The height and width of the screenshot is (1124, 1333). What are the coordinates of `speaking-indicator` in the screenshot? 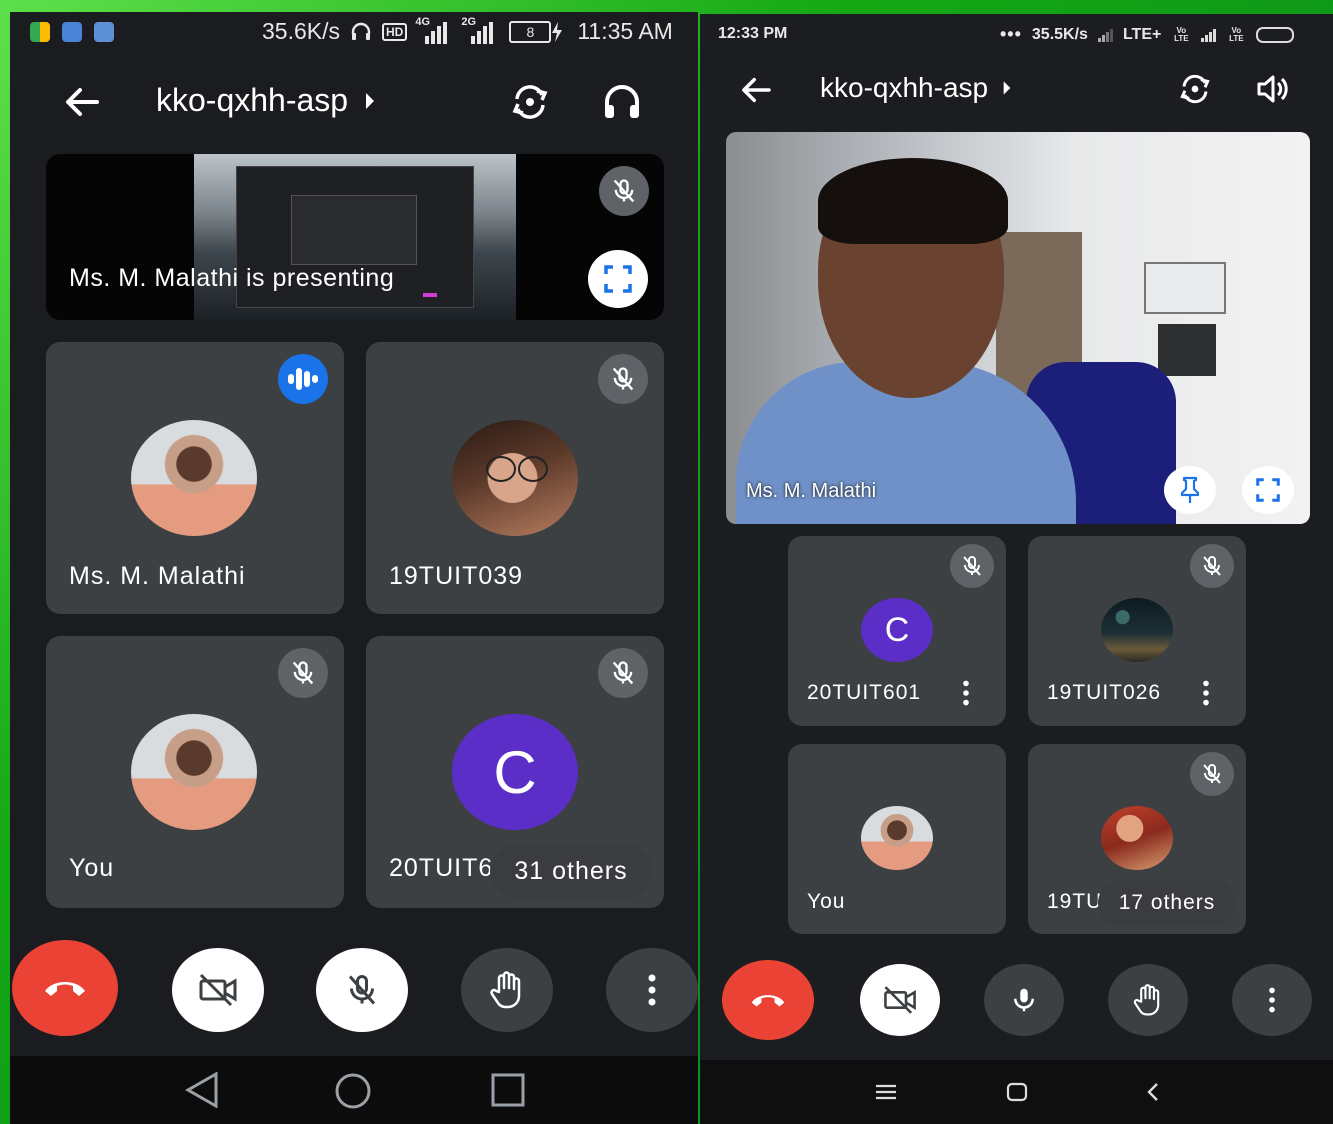 It's located at (303, 379).